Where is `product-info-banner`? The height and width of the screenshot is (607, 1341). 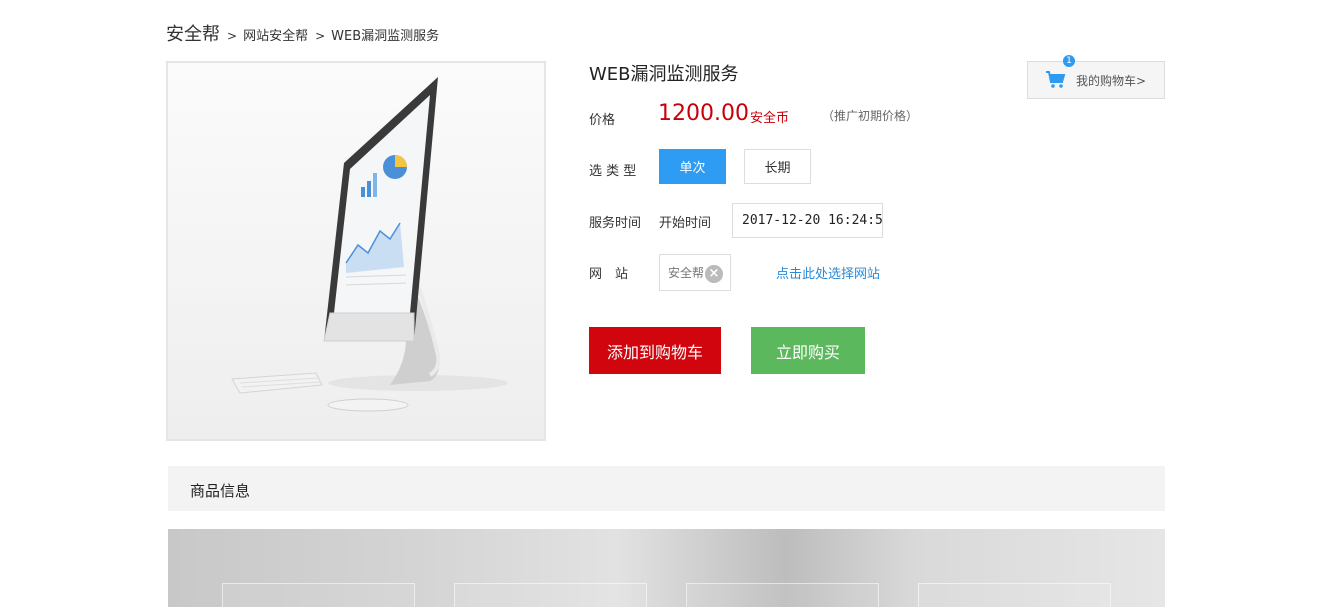
product-info-banner is located at coordinates (666, 568).